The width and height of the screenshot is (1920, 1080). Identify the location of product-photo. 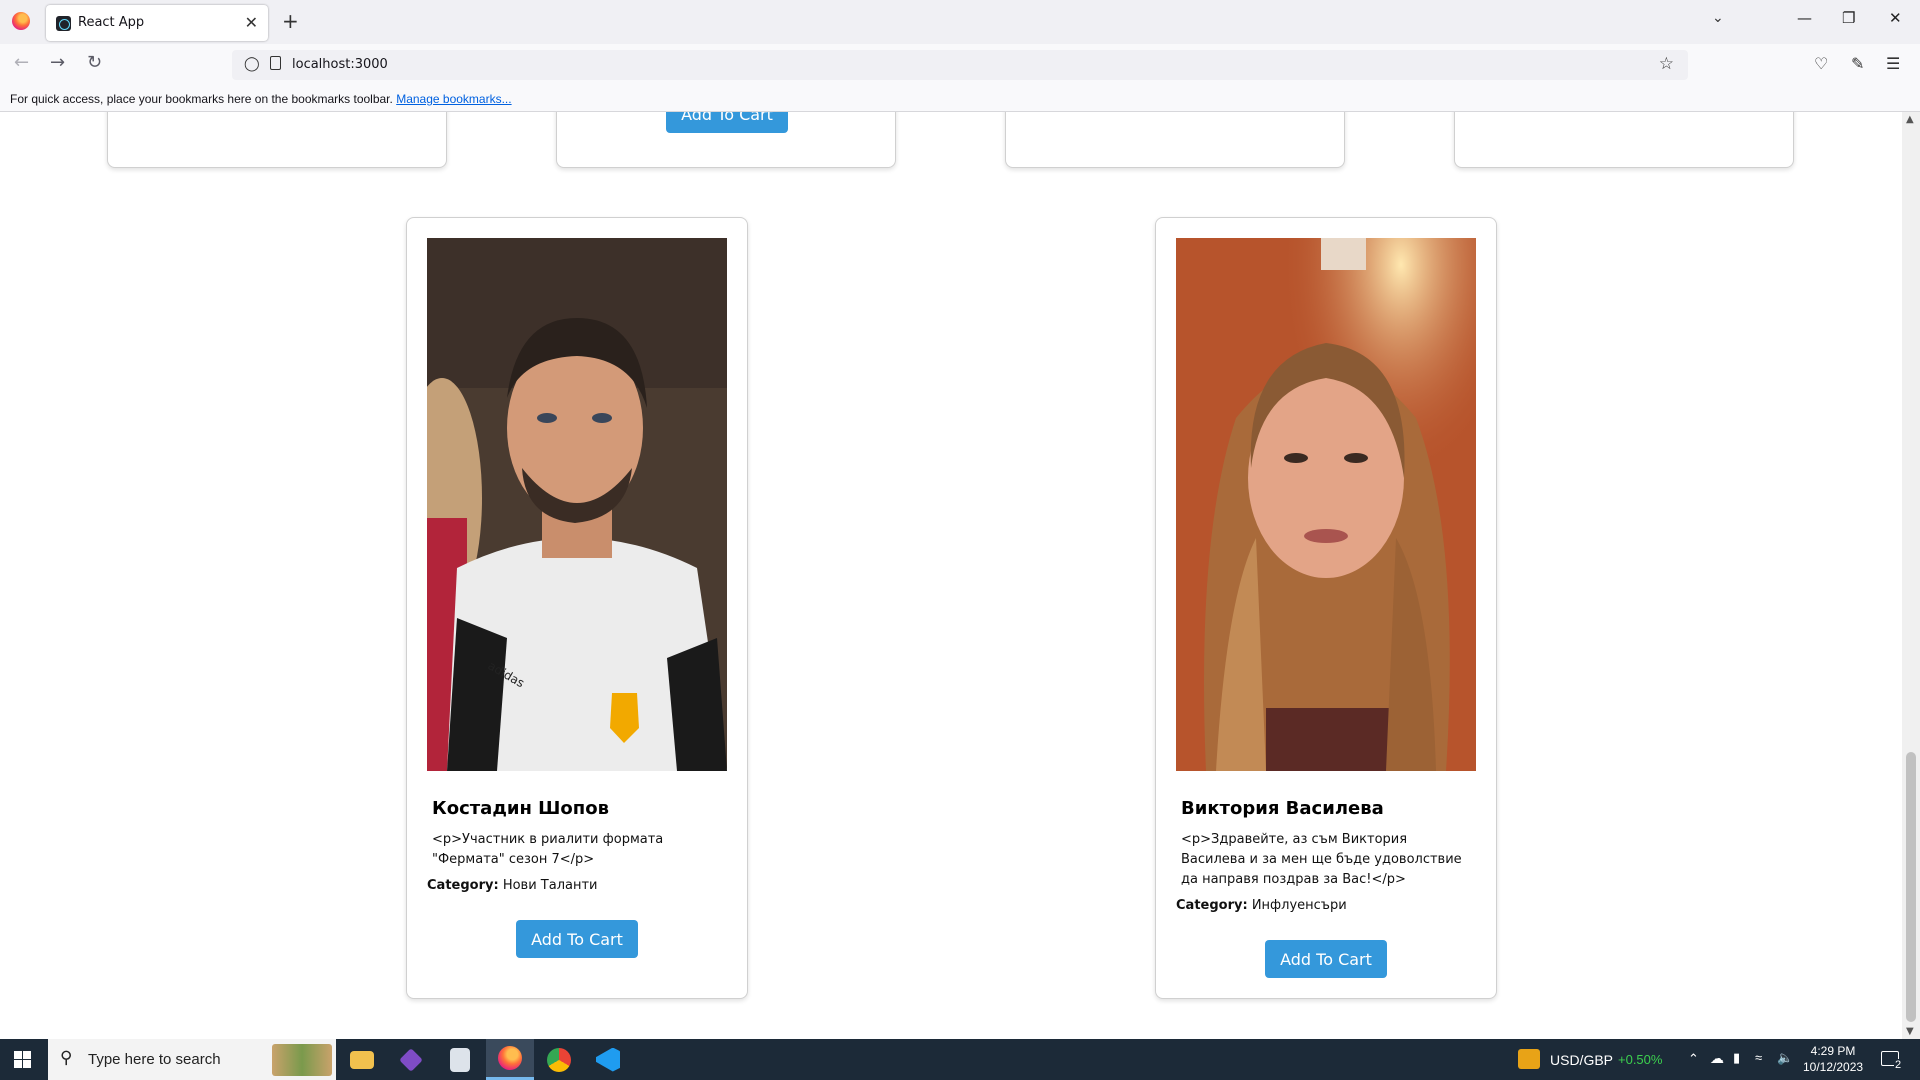
(1326, 504).